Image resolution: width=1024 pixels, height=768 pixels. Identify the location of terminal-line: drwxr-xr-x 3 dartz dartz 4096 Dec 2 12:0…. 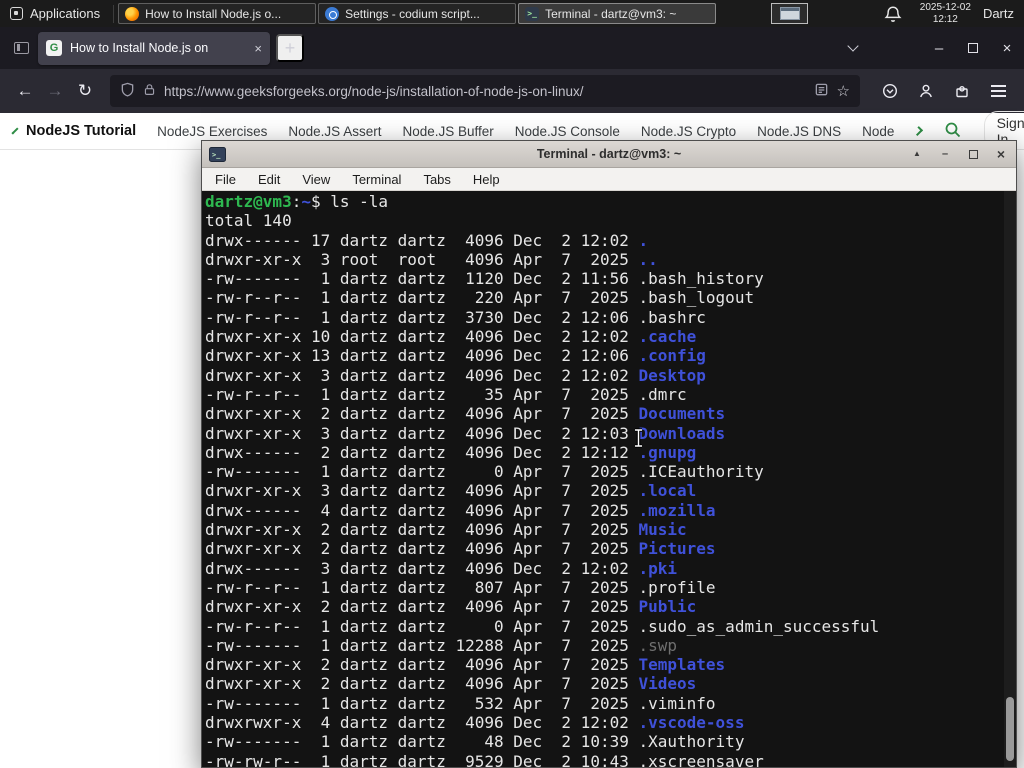
(455, 375).